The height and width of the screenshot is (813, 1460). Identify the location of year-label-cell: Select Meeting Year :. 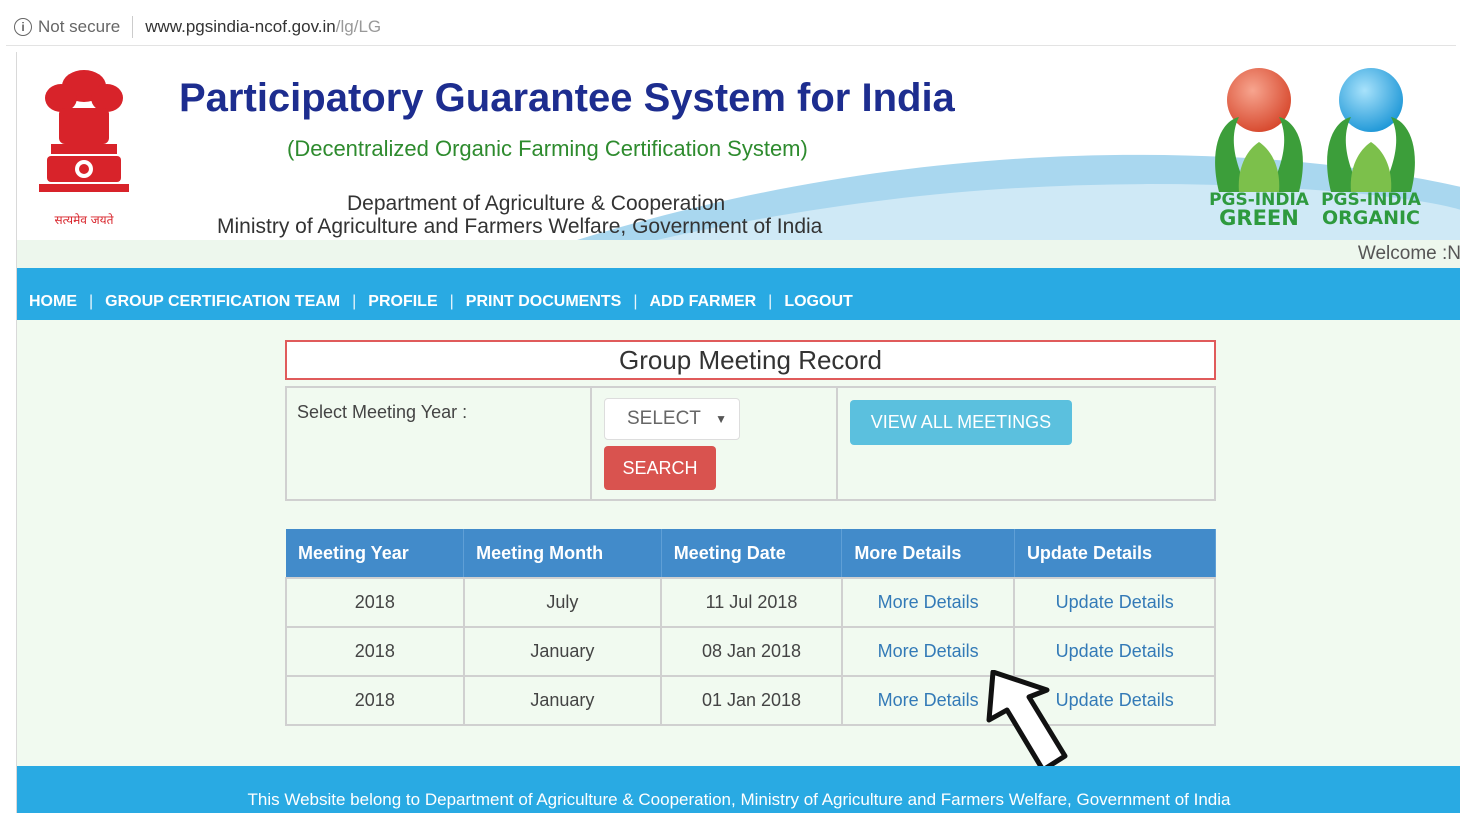
(439, 443).